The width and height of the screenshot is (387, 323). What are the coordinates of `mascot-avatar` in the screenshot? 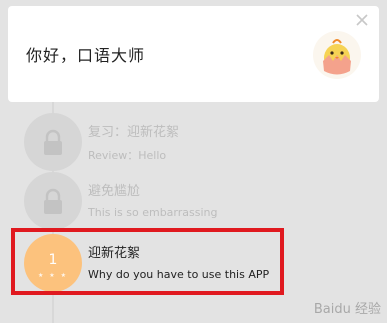 It's located at (337, 55).